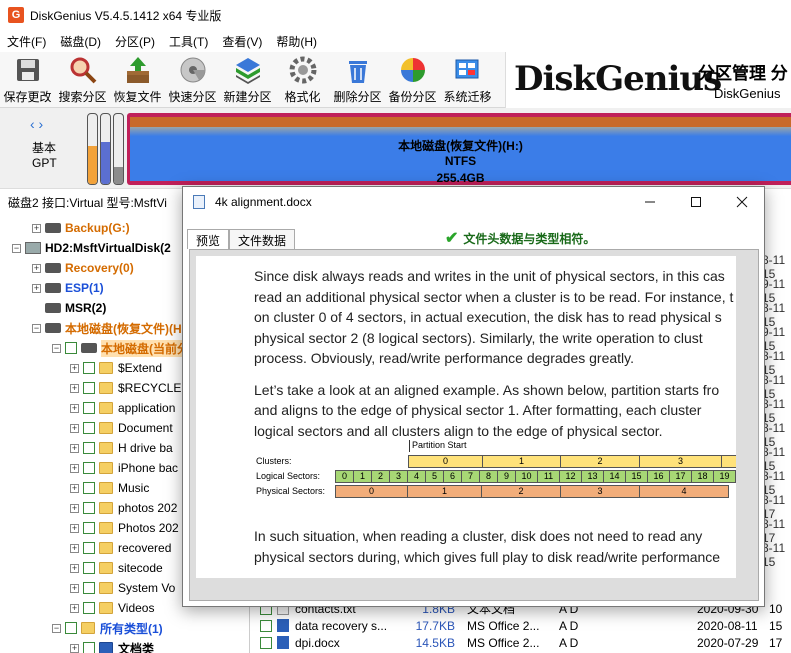 The image size is (791, 653). What do you see at coordinates (696, 202) in the screenshot?
I see `maximize-button` at bounding box center [696, 202].